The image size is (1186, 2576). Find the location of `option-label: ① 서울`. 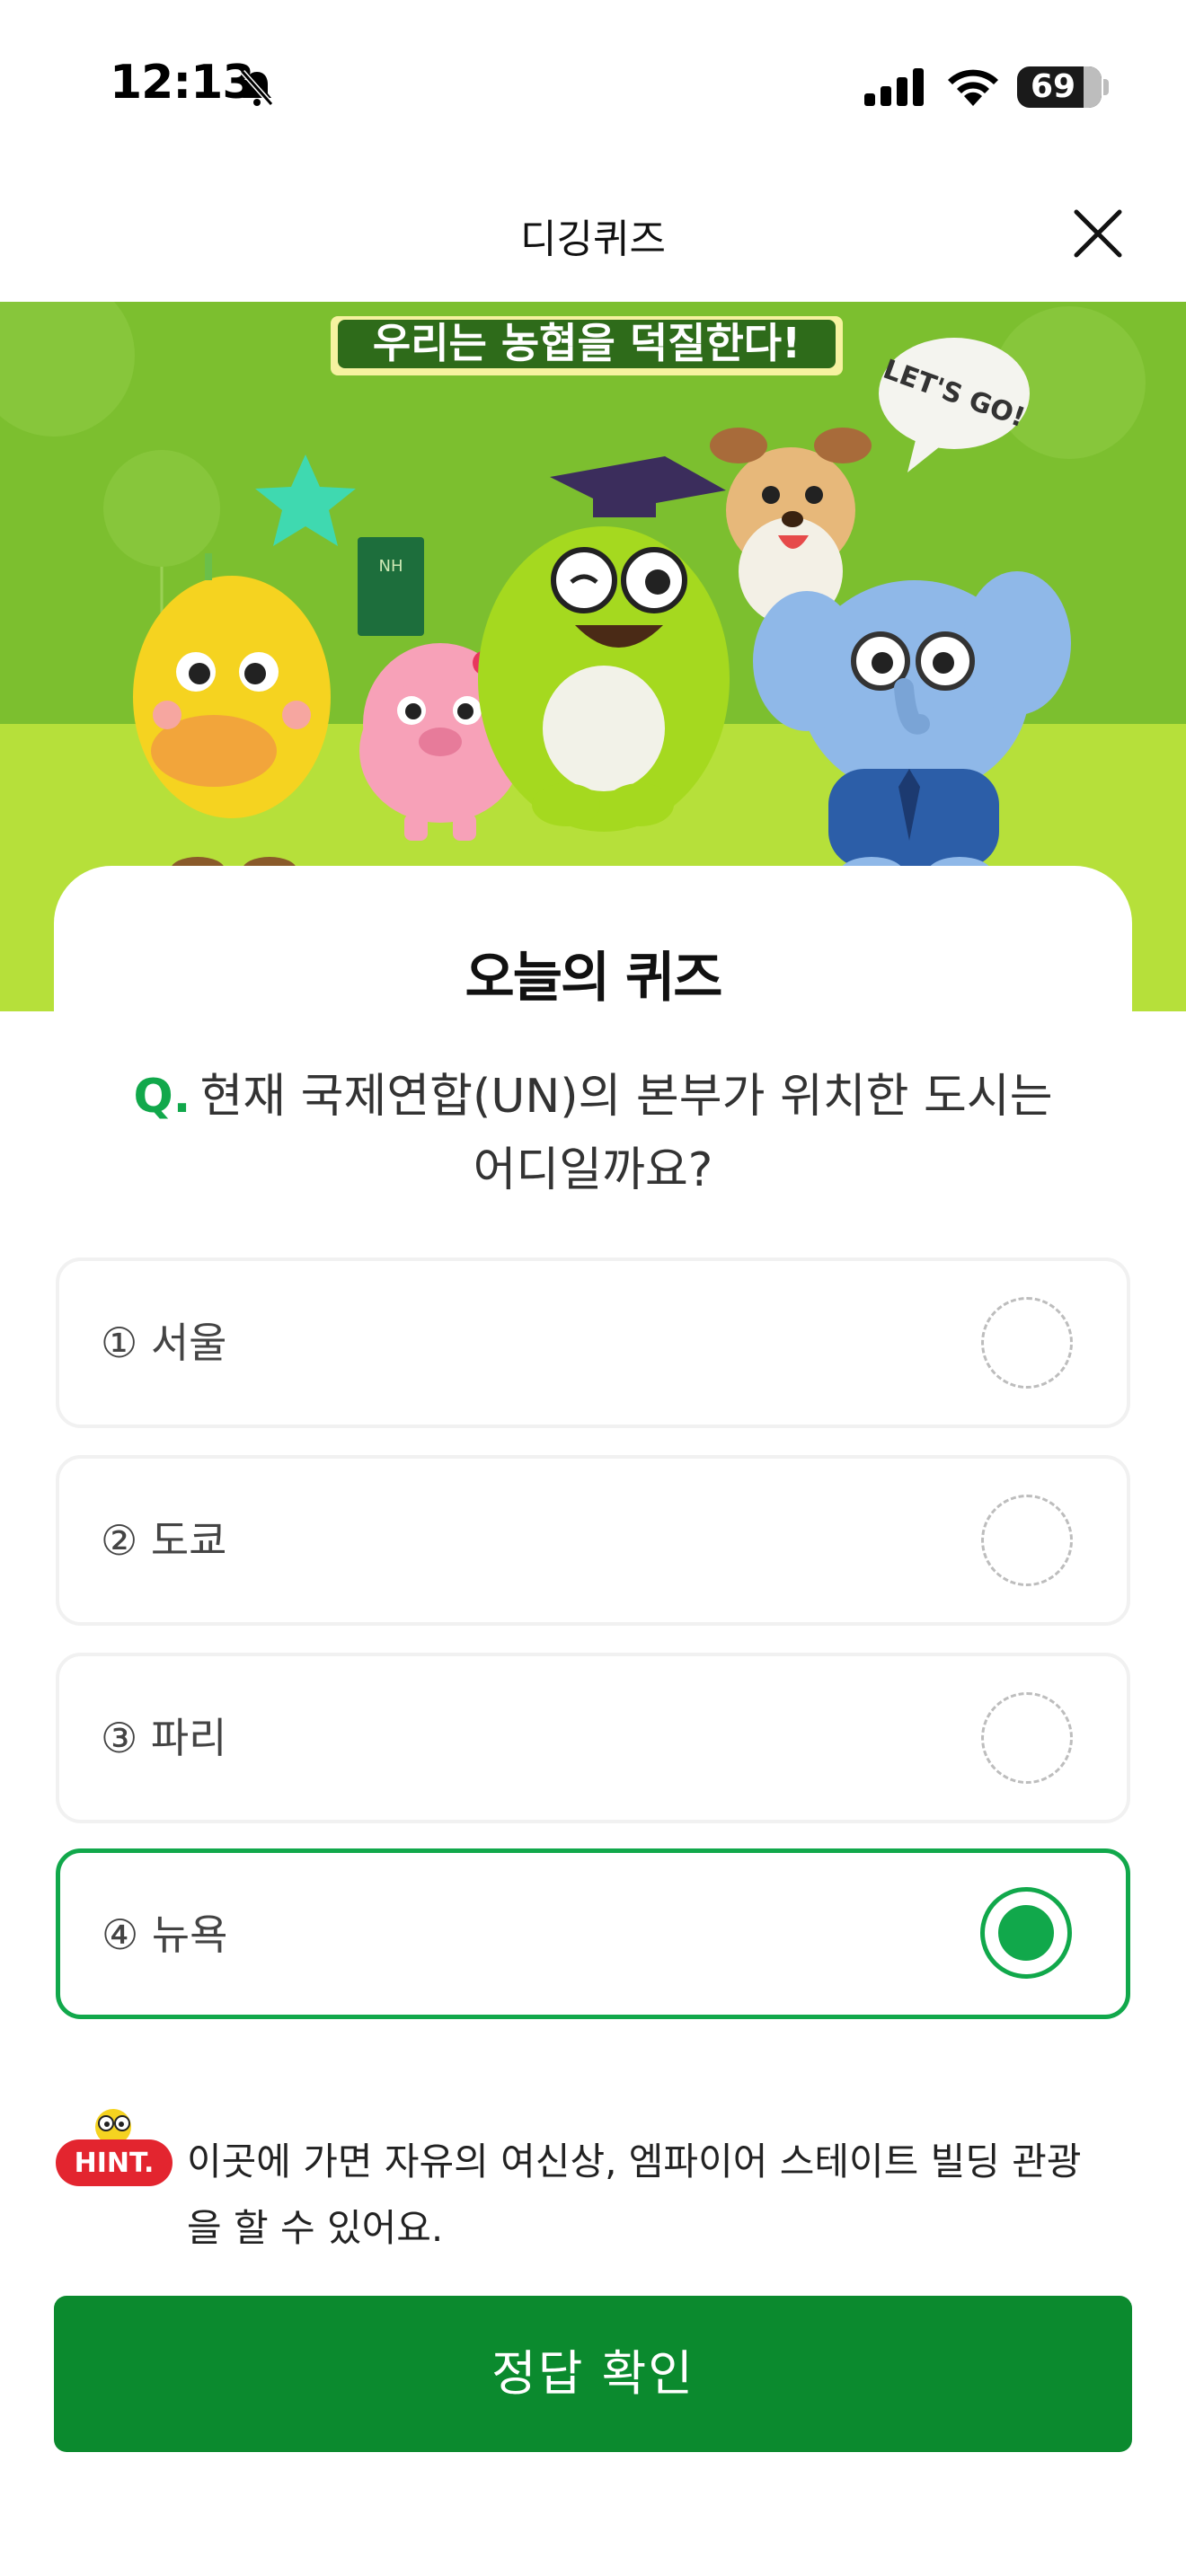

option-label: ① 서울 is located at coordinates (164, 1343).